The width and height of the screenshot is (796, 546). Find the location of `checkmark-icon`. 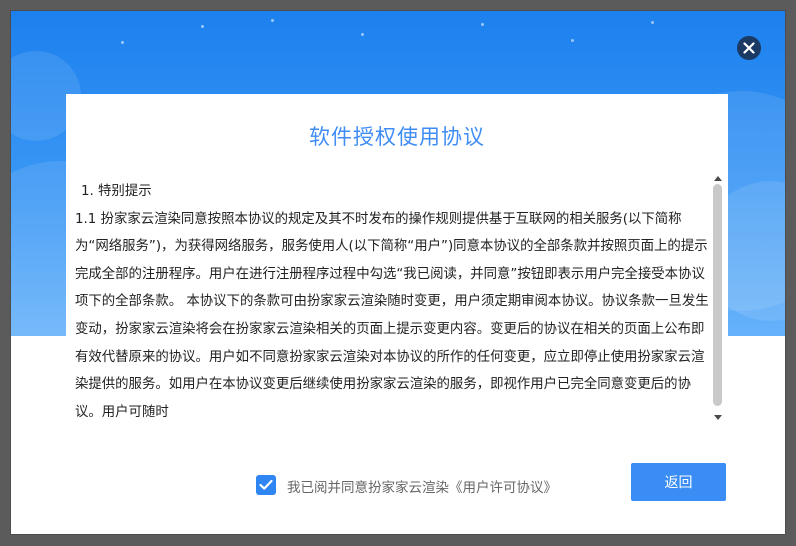

checkmark-icon is located at coordinates (266, 484).